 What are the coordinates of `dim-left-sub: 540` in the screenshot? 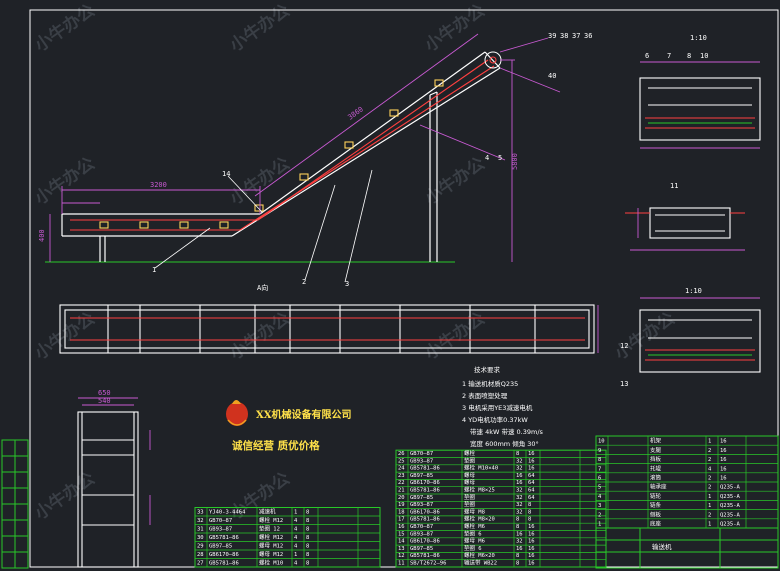 It's located at (104, 401).